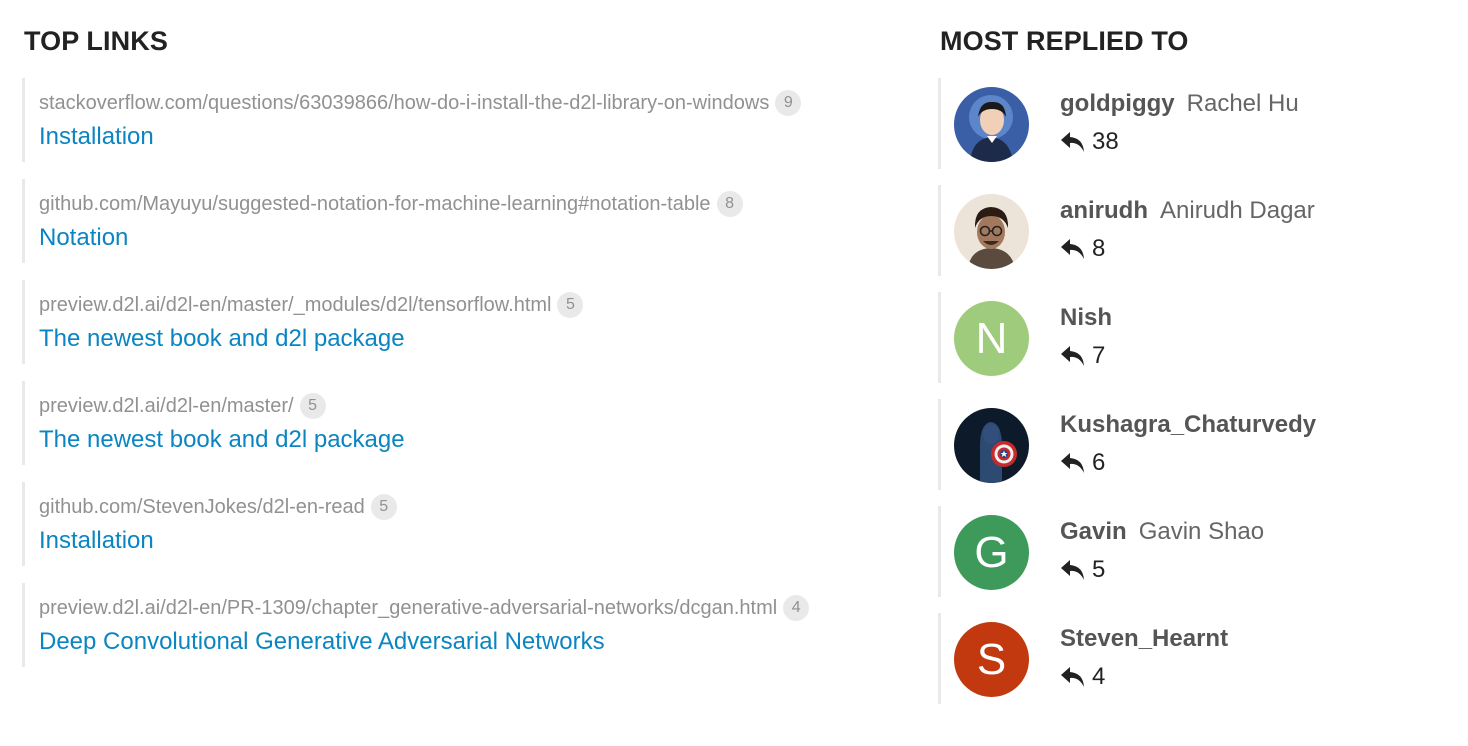  What do you see at coordinates (1064, 41) in the screenshot?
I see `most-replied-heading: MOST REPLIED TO` at bounding box center [1064, 41].